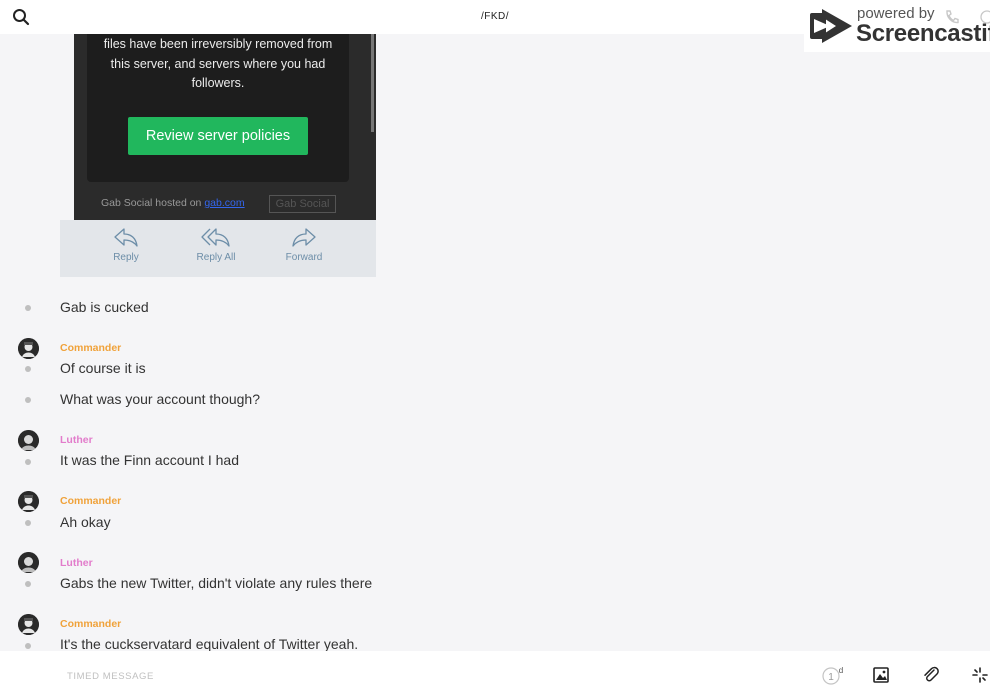  What do you see at coordinates (160, 399) in the screenshot?
I see `message-text: What was your account though?` at bounding box center [160, 399].